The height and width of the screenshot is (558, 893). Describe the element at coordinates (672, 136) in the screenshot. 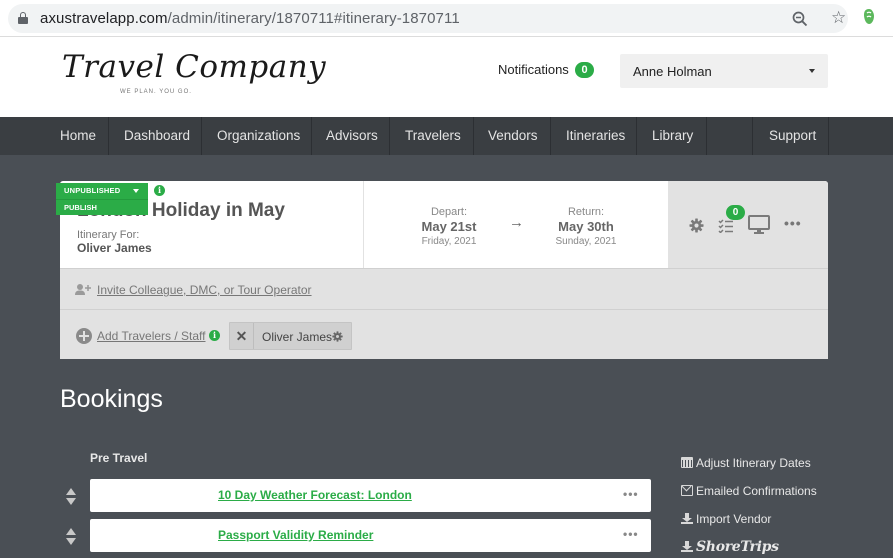

I see `nav-library: Library` at that location.